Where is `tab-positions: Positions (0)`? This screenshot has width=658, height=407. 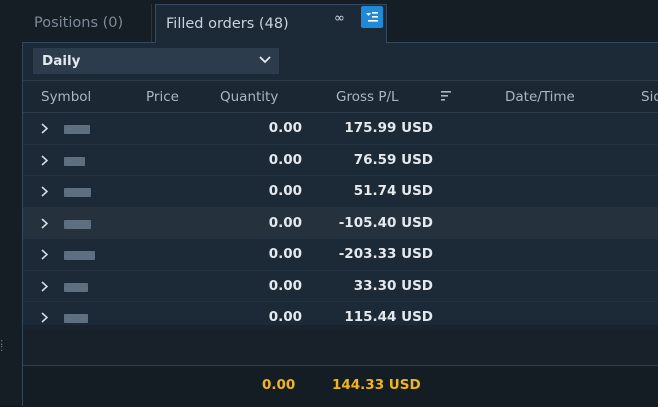 tab-positions: Positions (0) is located at coordinates (87, 23).